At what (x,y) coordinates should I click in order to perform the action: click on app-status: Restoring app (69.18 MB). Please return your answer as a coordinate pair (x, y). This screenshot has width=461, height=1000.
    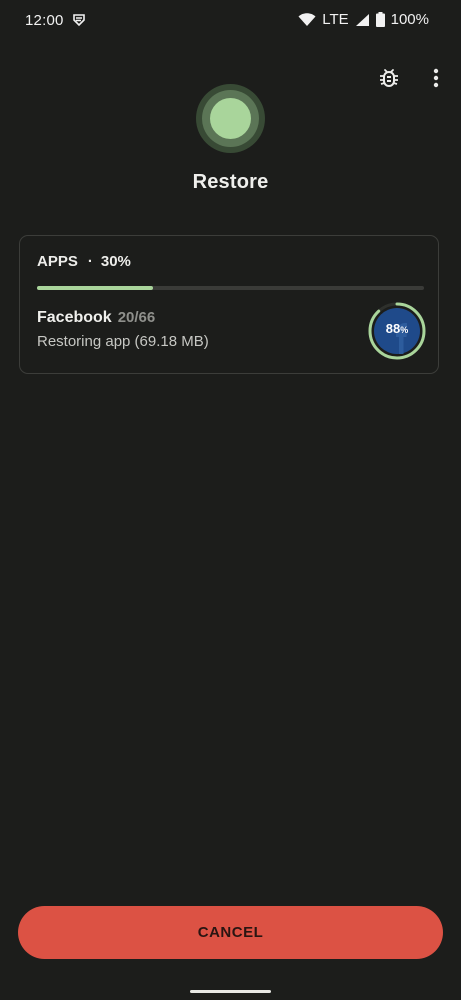
    Looking at the image, I should click on (123, 341).